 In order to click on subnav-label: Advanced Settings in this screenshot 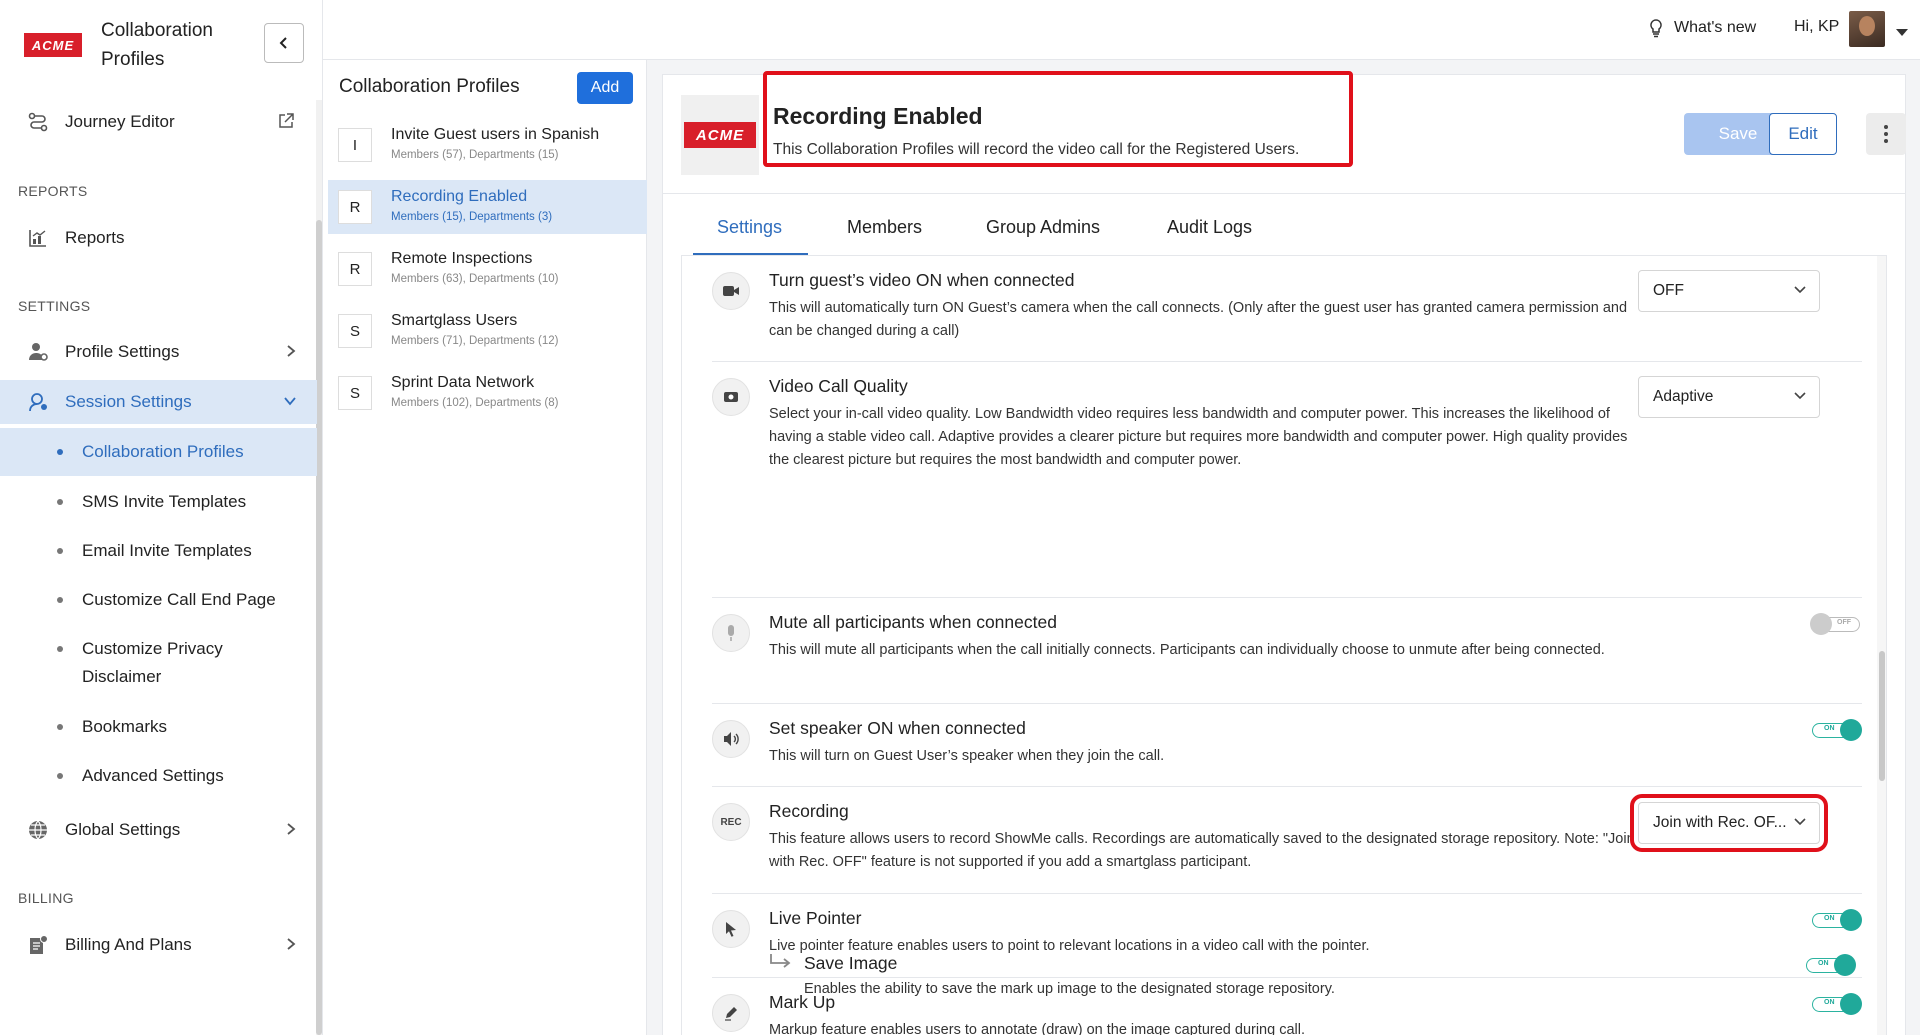, I will do `click(153, 775)`.